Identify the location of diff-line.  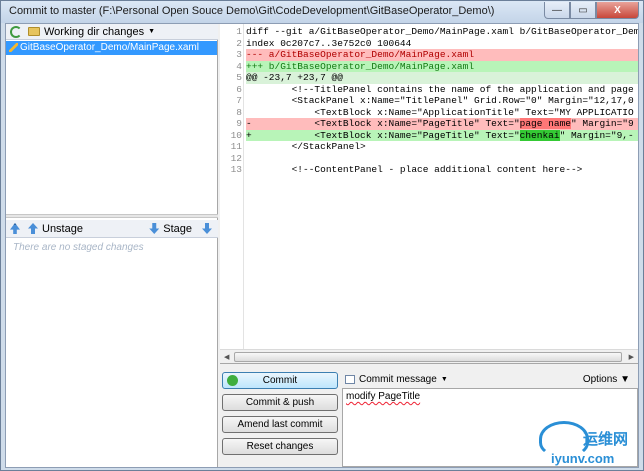
(442, 159).